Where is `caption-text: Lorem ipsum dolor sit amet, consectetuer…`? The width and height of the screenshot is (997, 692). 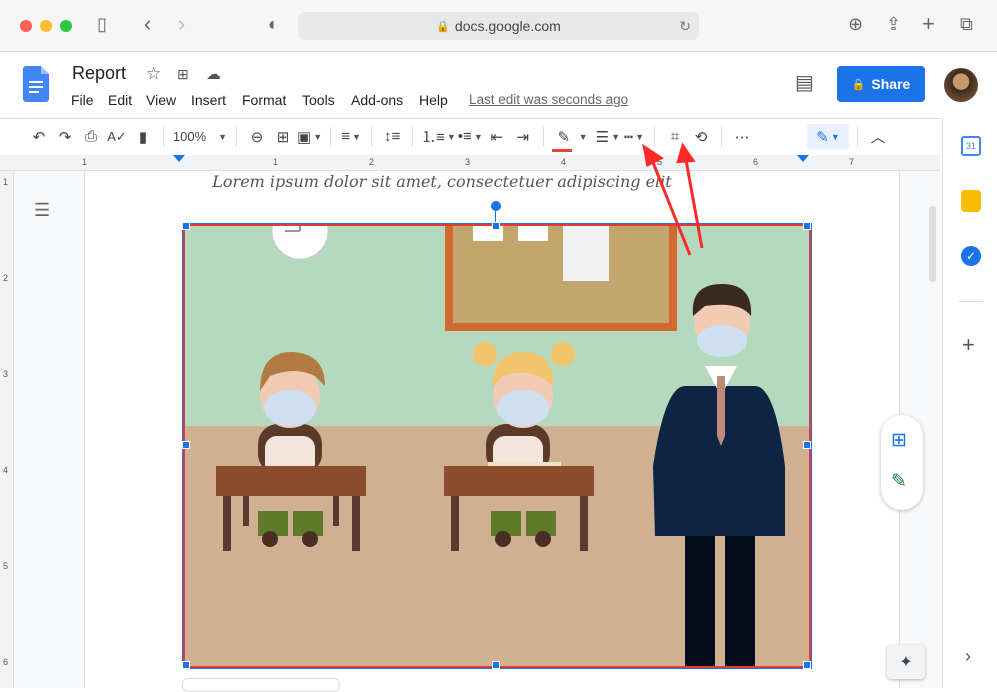 caption-text: Lorem ipsum dolor sit amet, consectetuer… is located at coordinates (442, 181).